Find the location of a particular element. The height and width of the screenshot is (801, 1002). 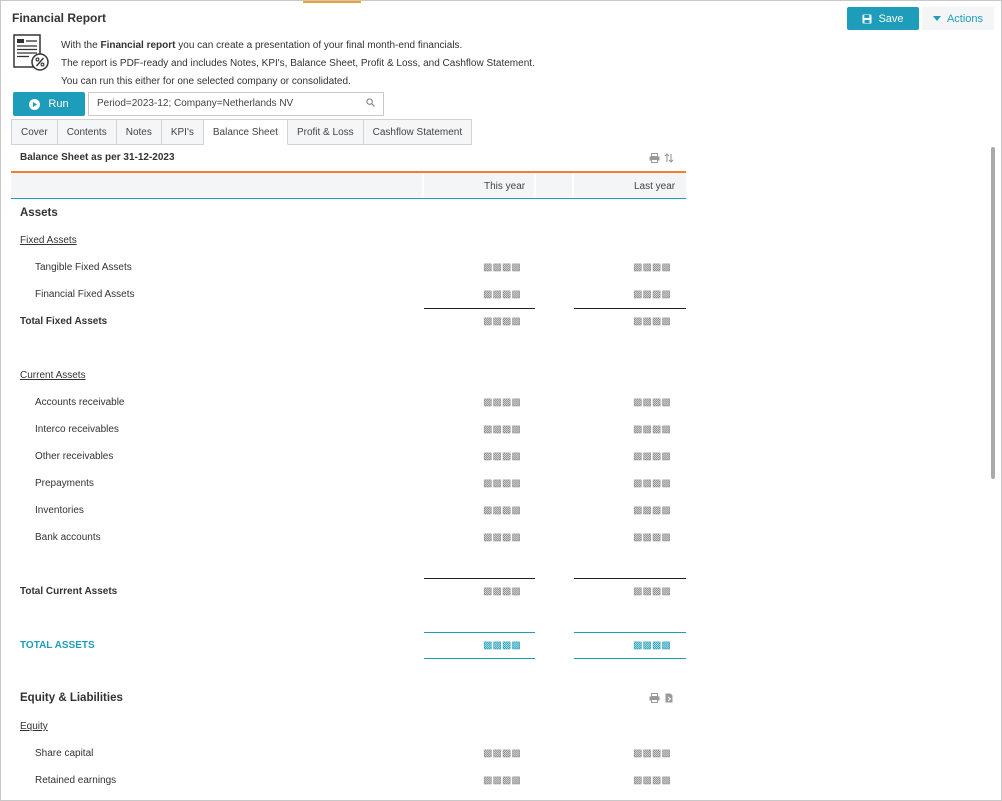

column-header-spacer-cell is located at coordinates (554, 186).